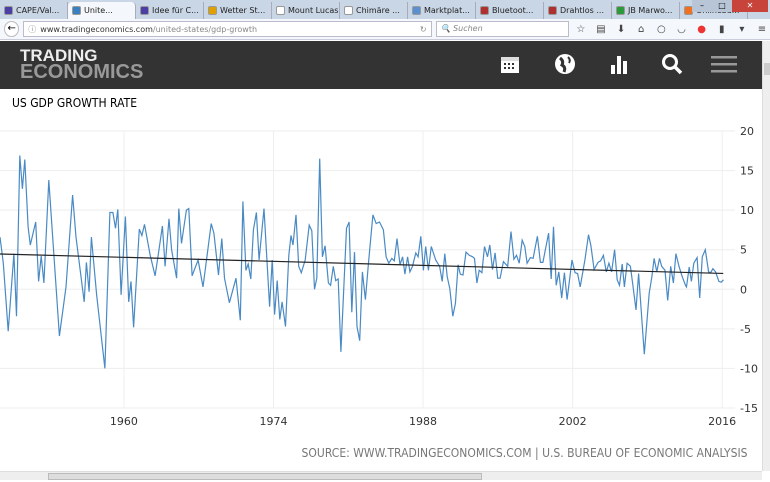 The width and height of the screenshot is (770, 482). What do you see at coordinates (762, 29) in the screenshot?
I see `hamburger-menu-icon: ≡` at bounding box center [762, 29].